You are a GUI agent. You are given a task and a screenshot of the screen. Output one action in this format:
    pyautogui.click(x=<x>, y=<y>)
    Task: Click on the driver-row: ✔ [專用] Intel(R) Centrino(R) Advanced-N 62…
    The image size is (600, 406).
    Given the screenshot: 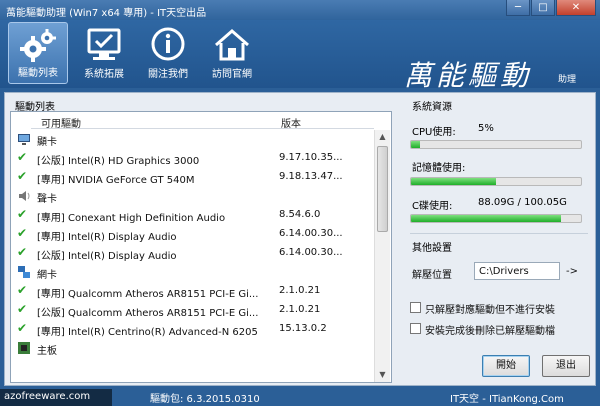 What is the action you would take?
    pyautogui.click(x=192, y=329)
    